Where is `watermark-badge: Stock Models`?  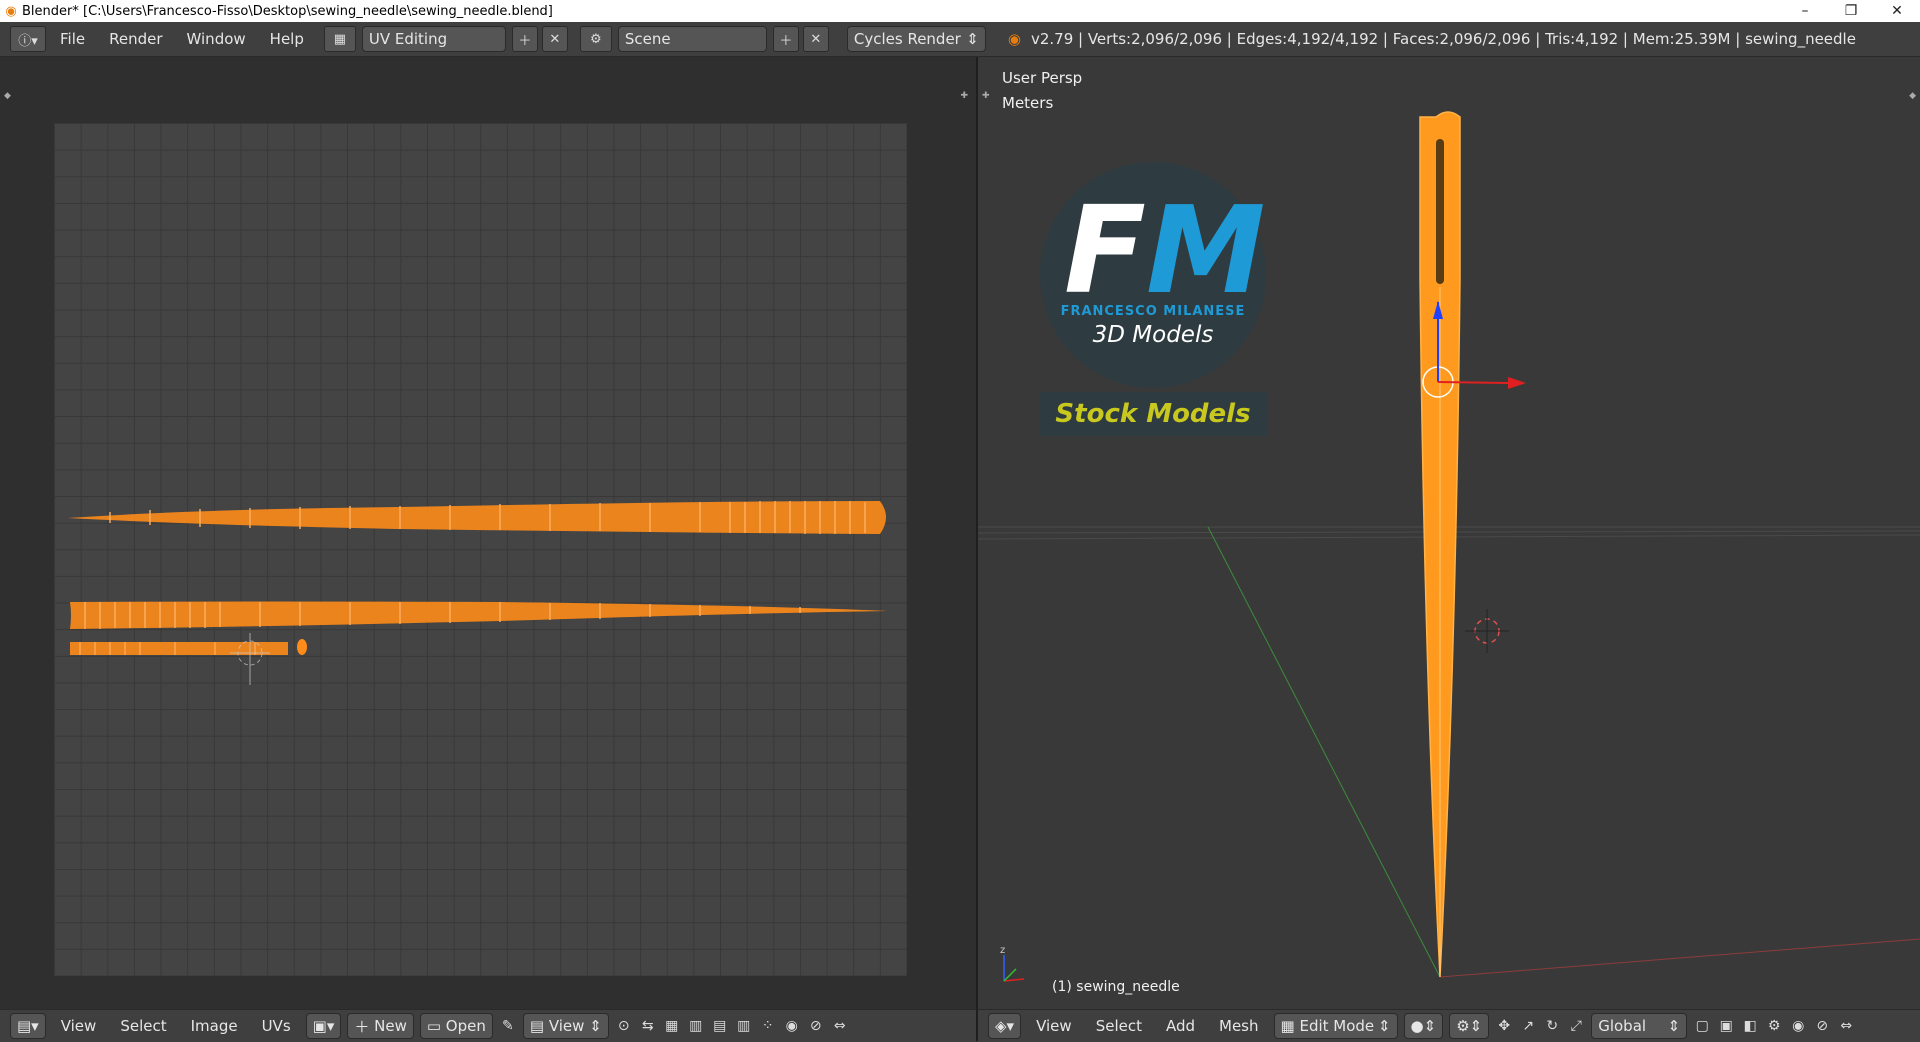 watermark-badge: Stock Models is located at coordinates (1153, 414).